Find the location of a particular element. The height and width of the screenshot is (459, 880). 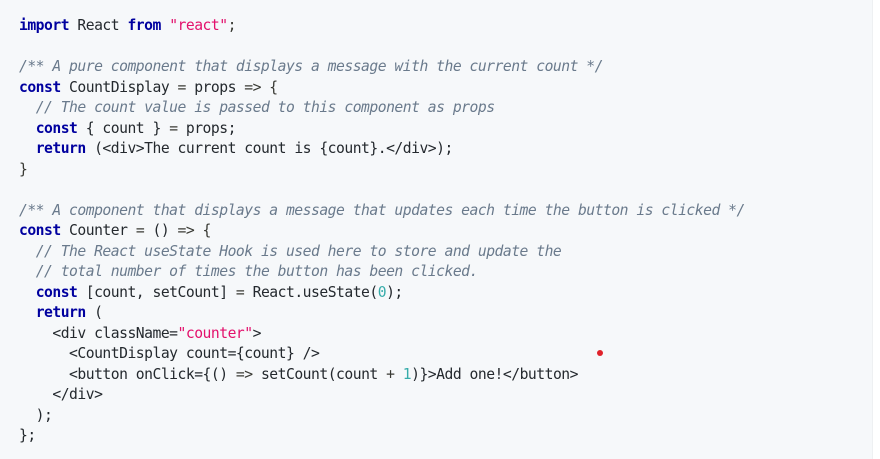

code-token: </div> is located at coordinates (61, 394).